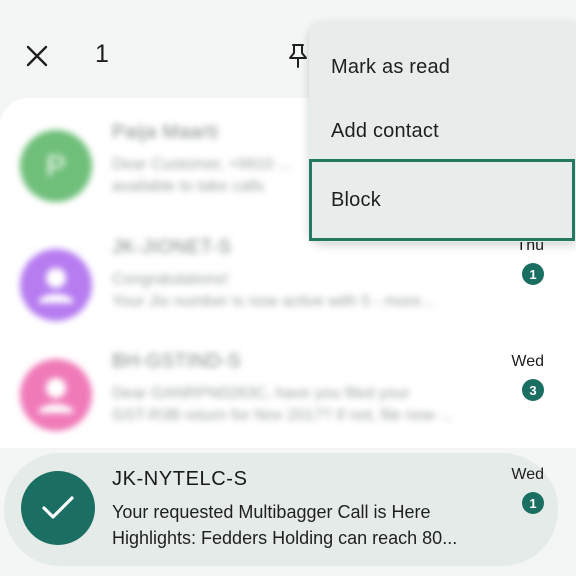  What do you see at coordinates (298, 56) in the screenshot?
I see `pin-icon` at bounding box center [298, 56].